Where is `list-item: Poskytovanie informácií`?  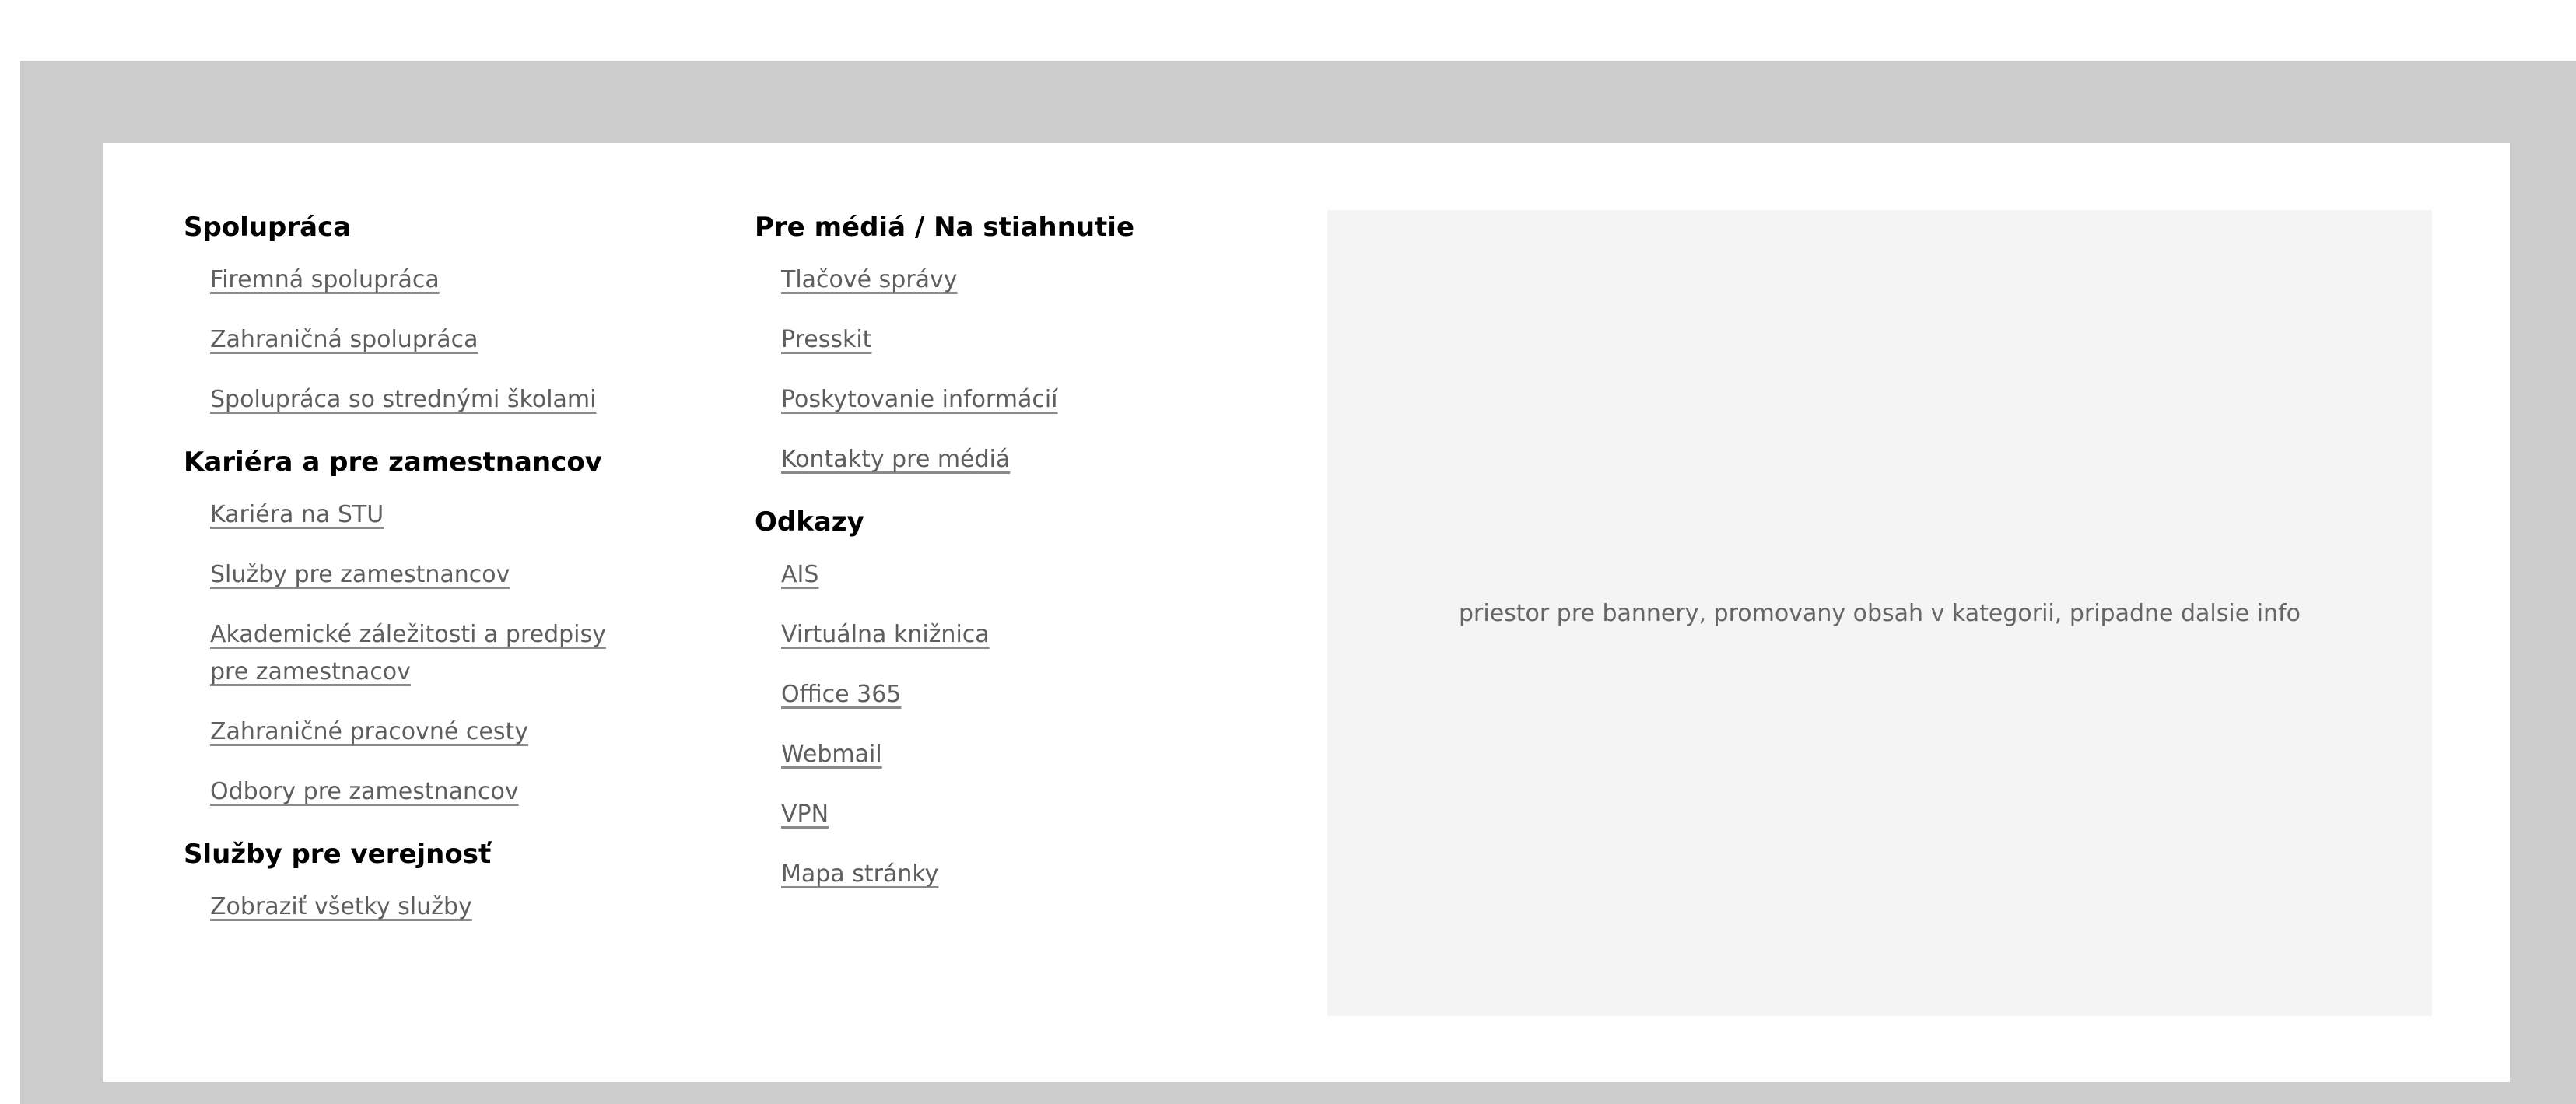
list-item: Poskytovanie informácií is located at coordinates (1009, 402).